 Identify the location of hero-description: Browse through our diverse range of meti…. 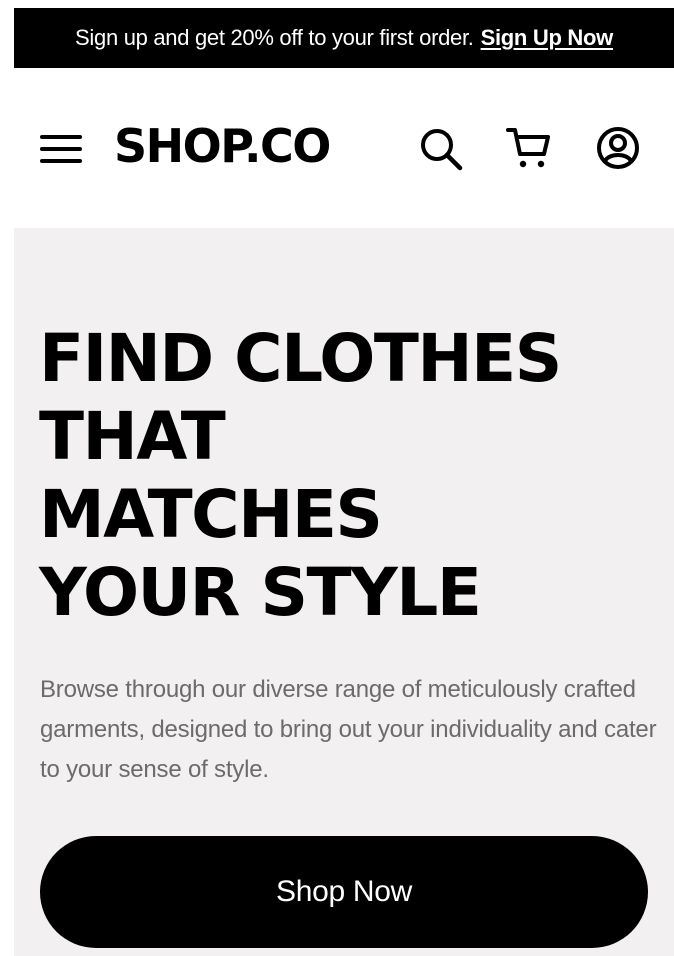
(348, 729).